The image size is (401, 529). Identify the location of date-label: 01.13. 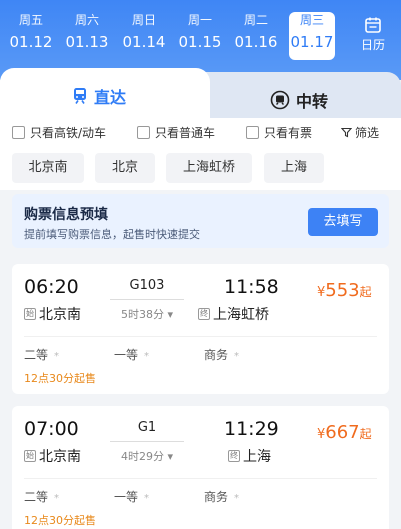
(87, 42).